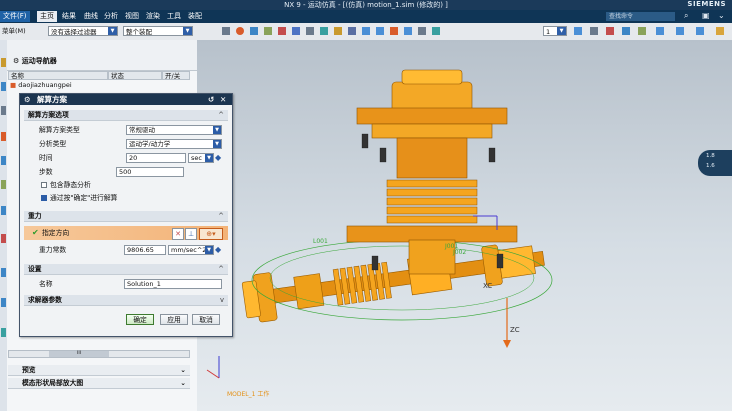 The height and width of the screenshot is (411, 732). What do you see at coordinates (191, 234) in the screenshot?
I see `vector-icon: ⊥` at bounding box center [191, 234].